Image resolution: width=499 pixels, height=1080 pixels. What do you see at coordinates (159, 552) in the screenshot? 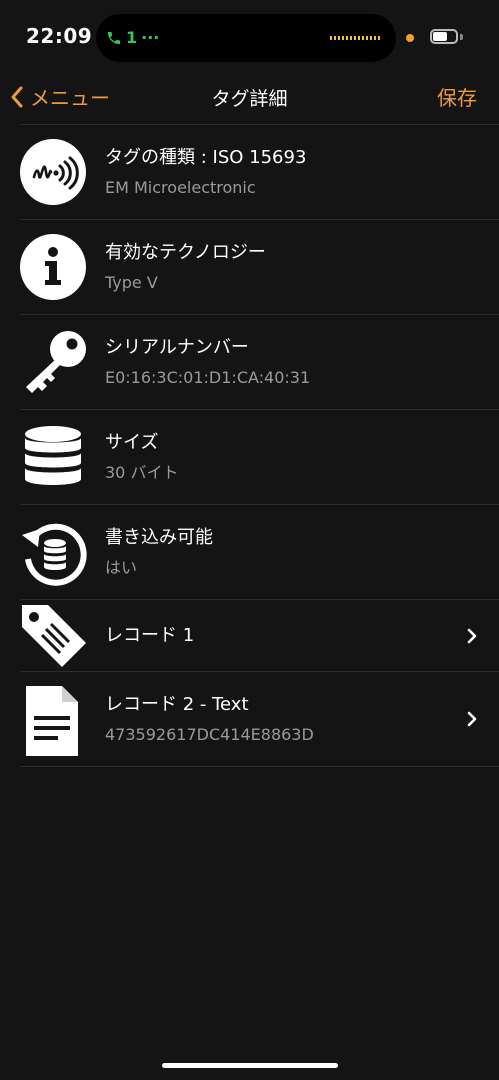
I see `list-item-text: 書き込み可能 はい` at bounding box center [159, 552].